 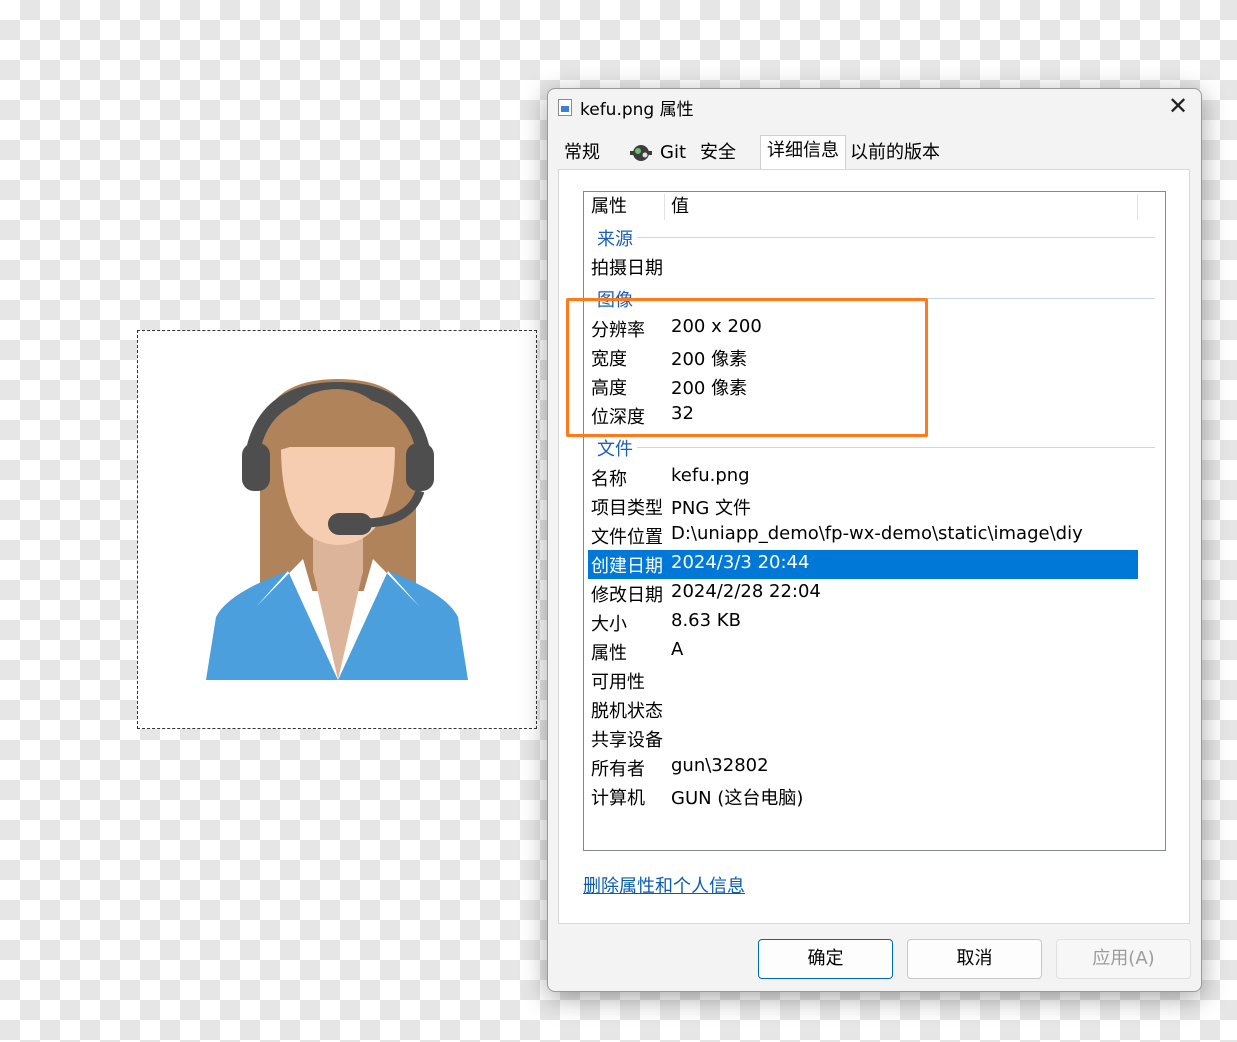 I want to click on property-name: 大小, so click(x=609, y=624).